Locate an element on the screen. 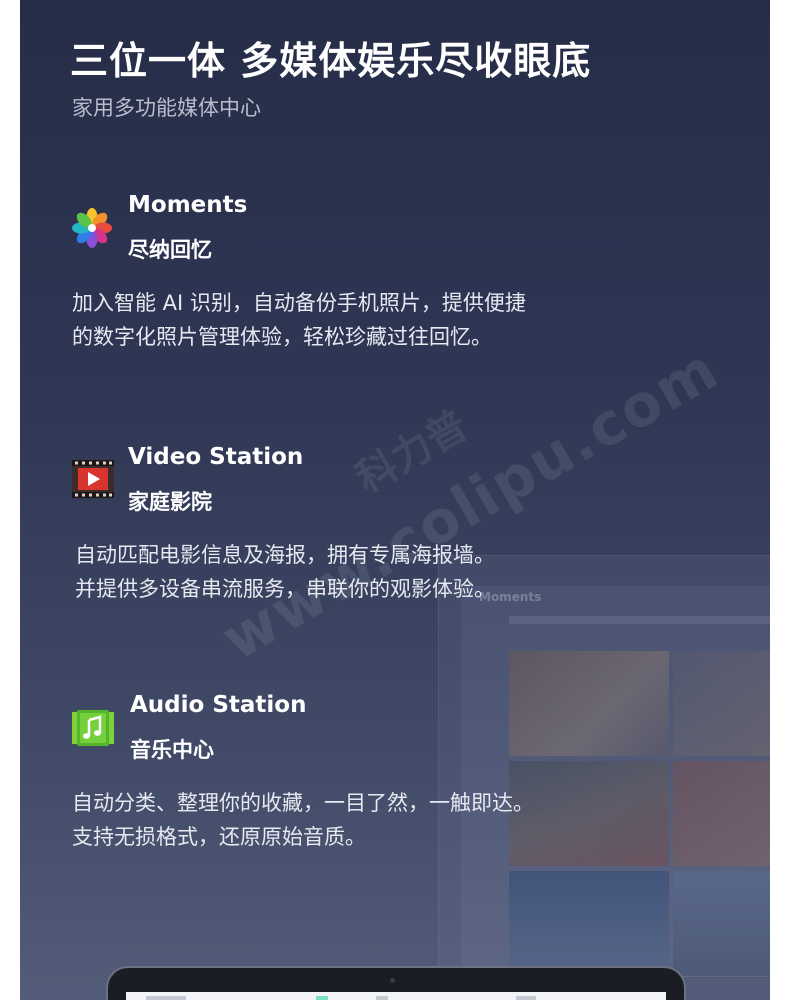 This screenshot has height=1000, width=790. laptop-camera is located at coordinates (392, 980).